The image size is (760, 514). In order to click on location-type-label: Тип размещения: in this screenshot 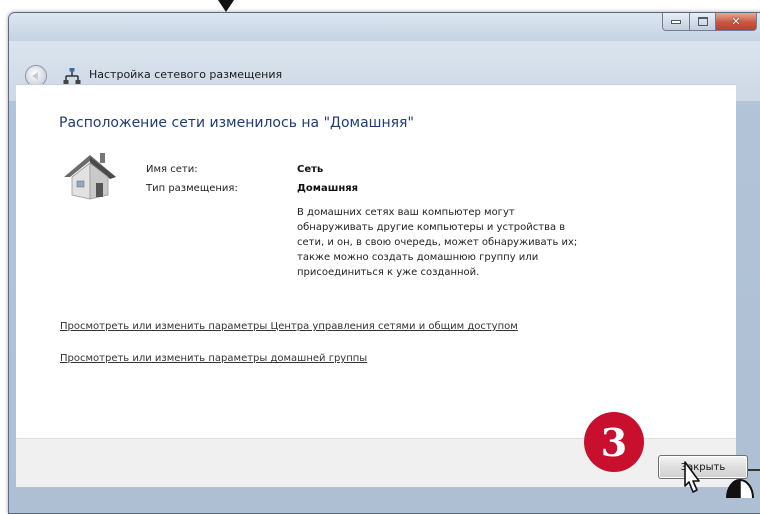, I will do `click(192, 188)`.